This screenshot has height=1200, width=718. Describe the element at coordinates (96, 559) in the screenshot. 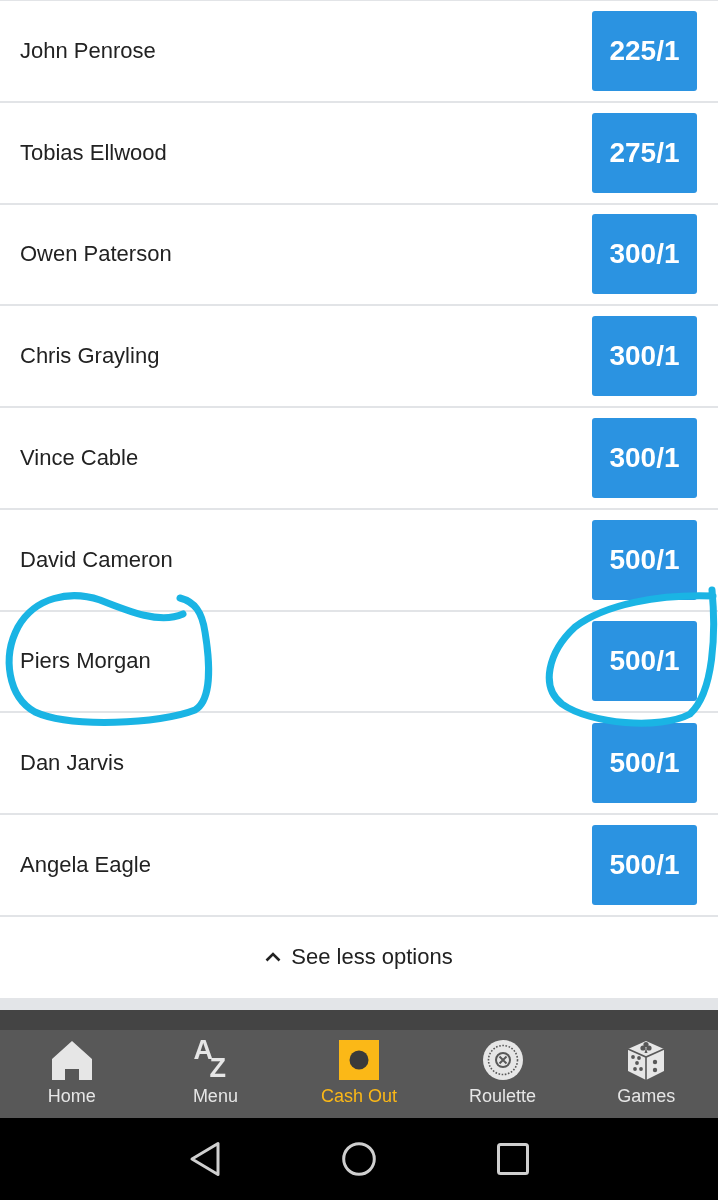

I see `selection-name: David Cameron` at that location.